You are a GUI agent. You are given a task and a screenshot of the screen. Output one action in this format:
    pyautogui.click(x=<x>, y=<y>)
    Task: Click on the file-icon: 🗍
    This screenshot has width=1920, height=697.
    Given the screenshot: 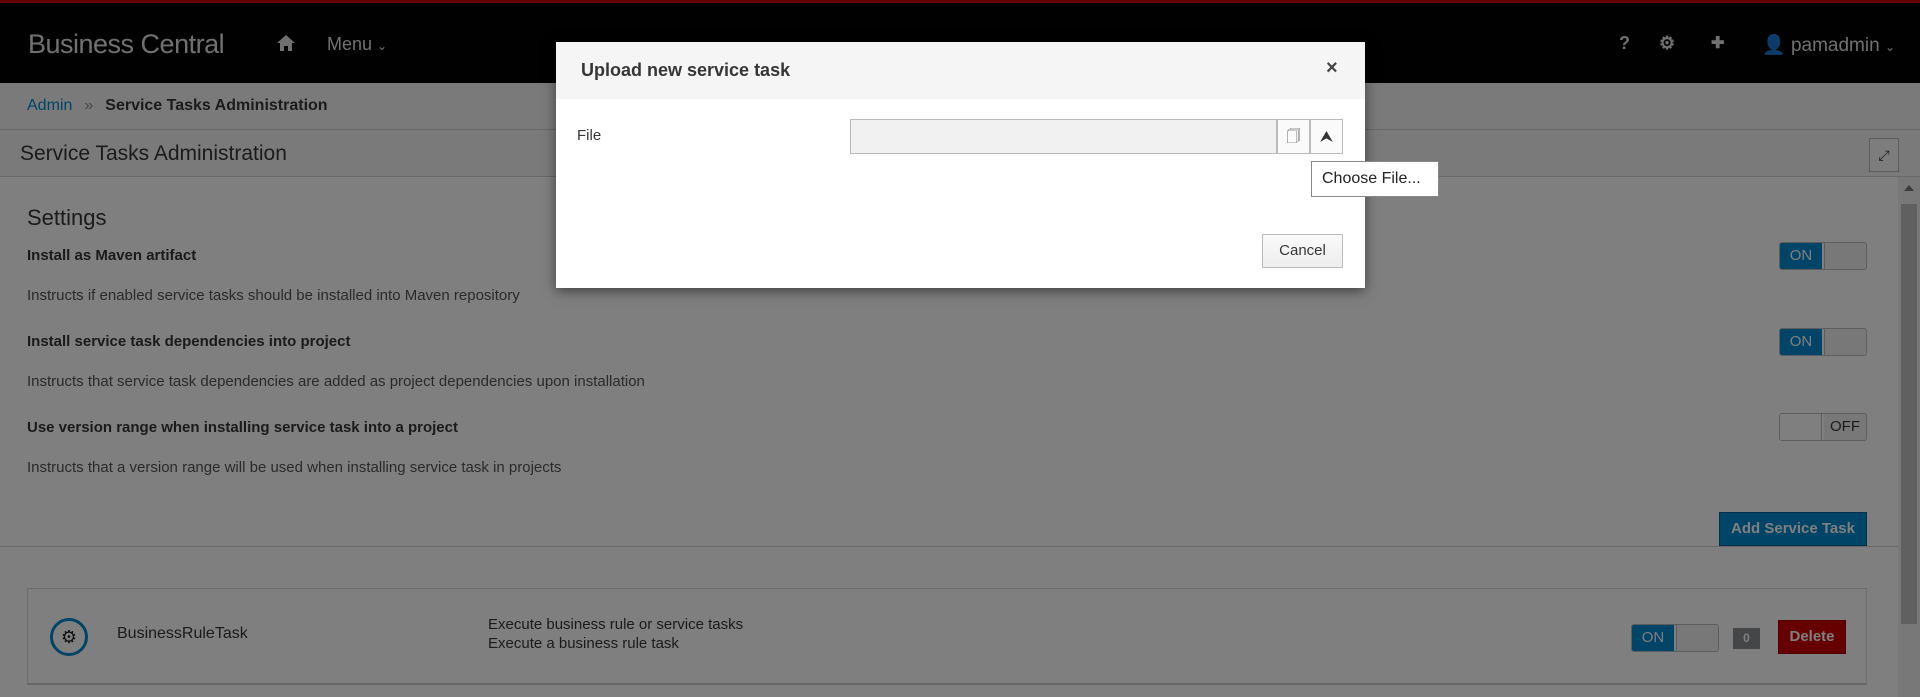 What is the action you would take?
    pyautogui.click(x=1293, y=136)
    